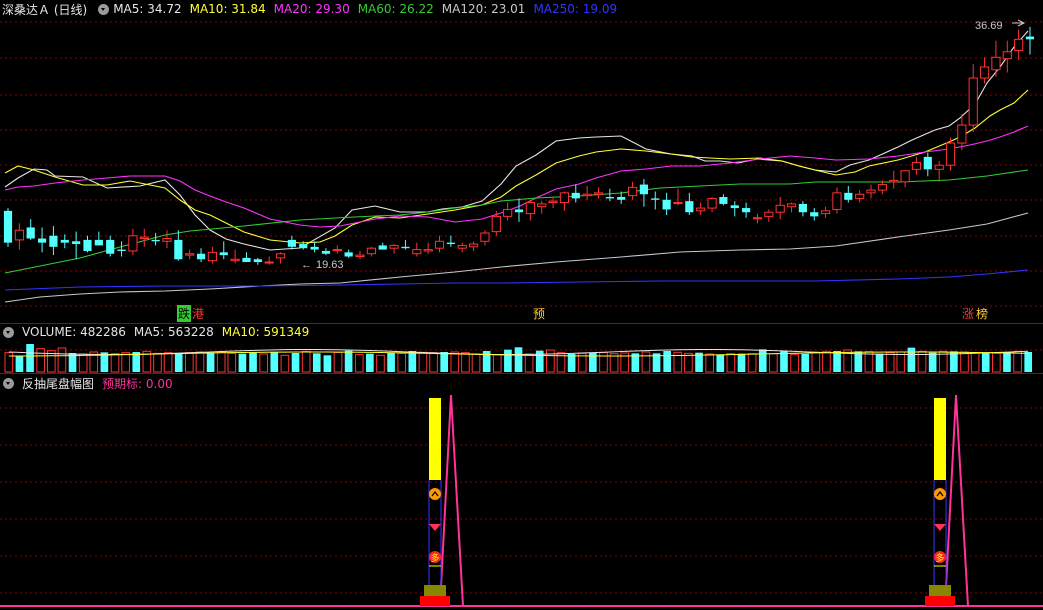 The image size is (1043, 610). I want to click on marker-text: 榜, so click(982, 314).